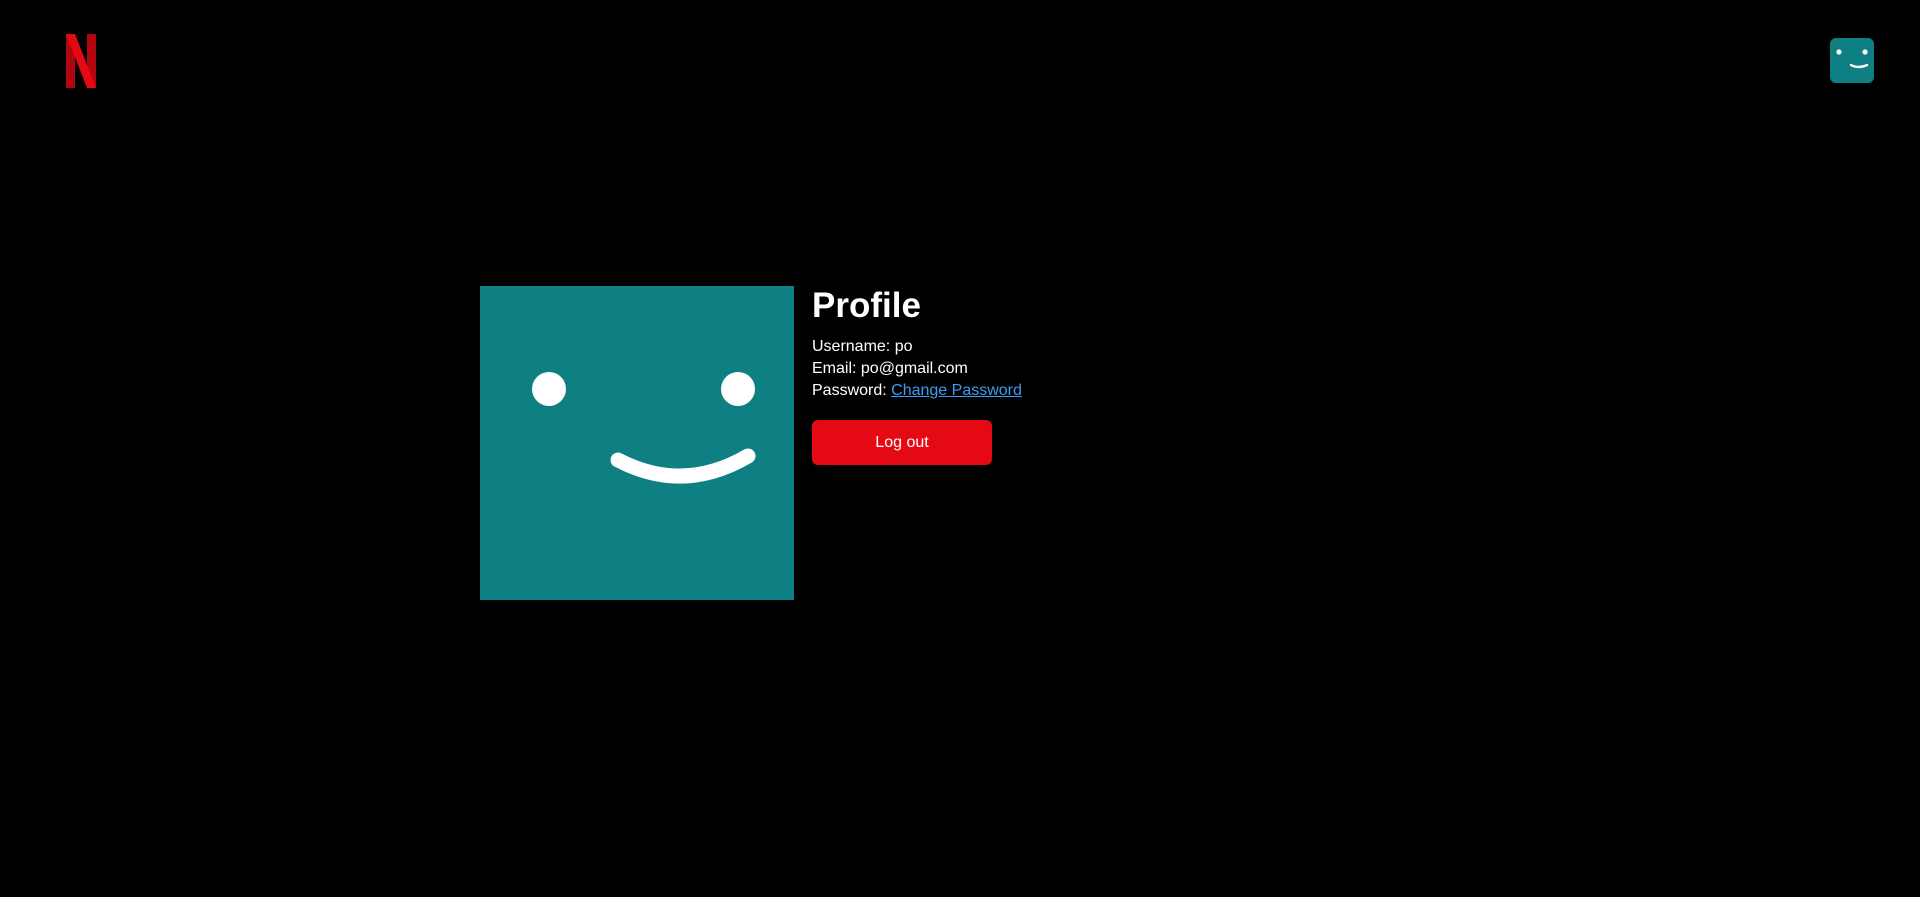 The height and width of the screenshot is (897, 1920). Describe the element at coordinates (917, 347) in the screenshot. I see `username-row: Username: po` at that location.